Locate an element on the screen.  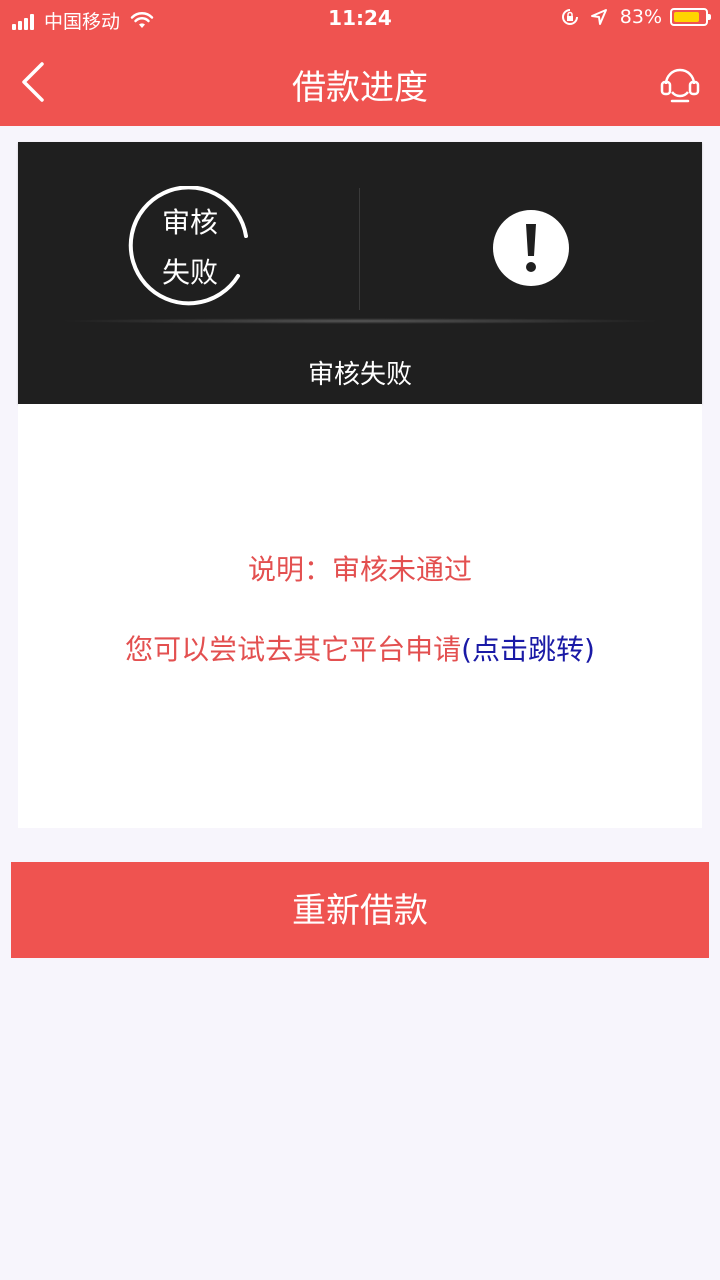
card-divider is located at coordinates (359, 249).